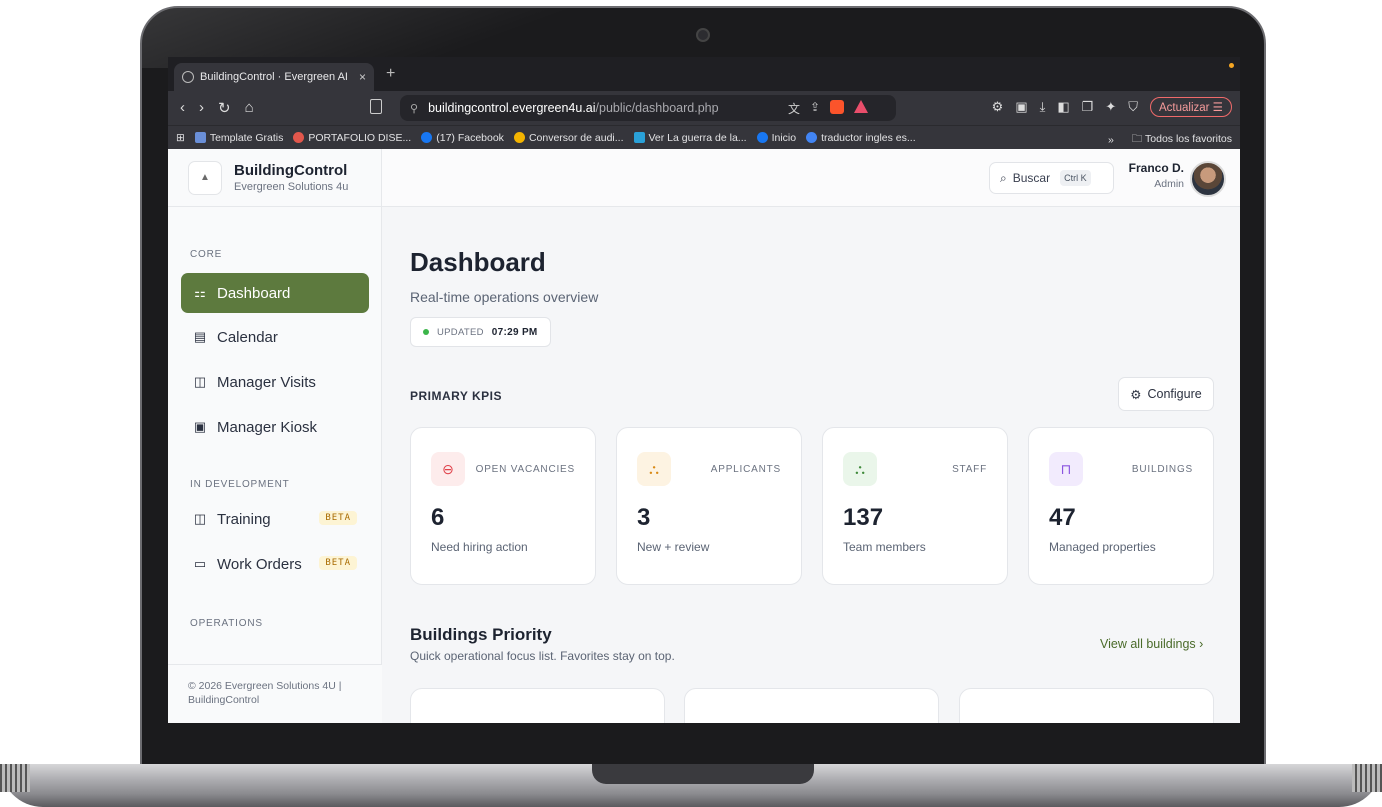 The image size is (1382, 807). What do you see at coordinates (206, 254) in the screenshot?
I see `section-label-core: CORE` at bounding box center [206, 254].